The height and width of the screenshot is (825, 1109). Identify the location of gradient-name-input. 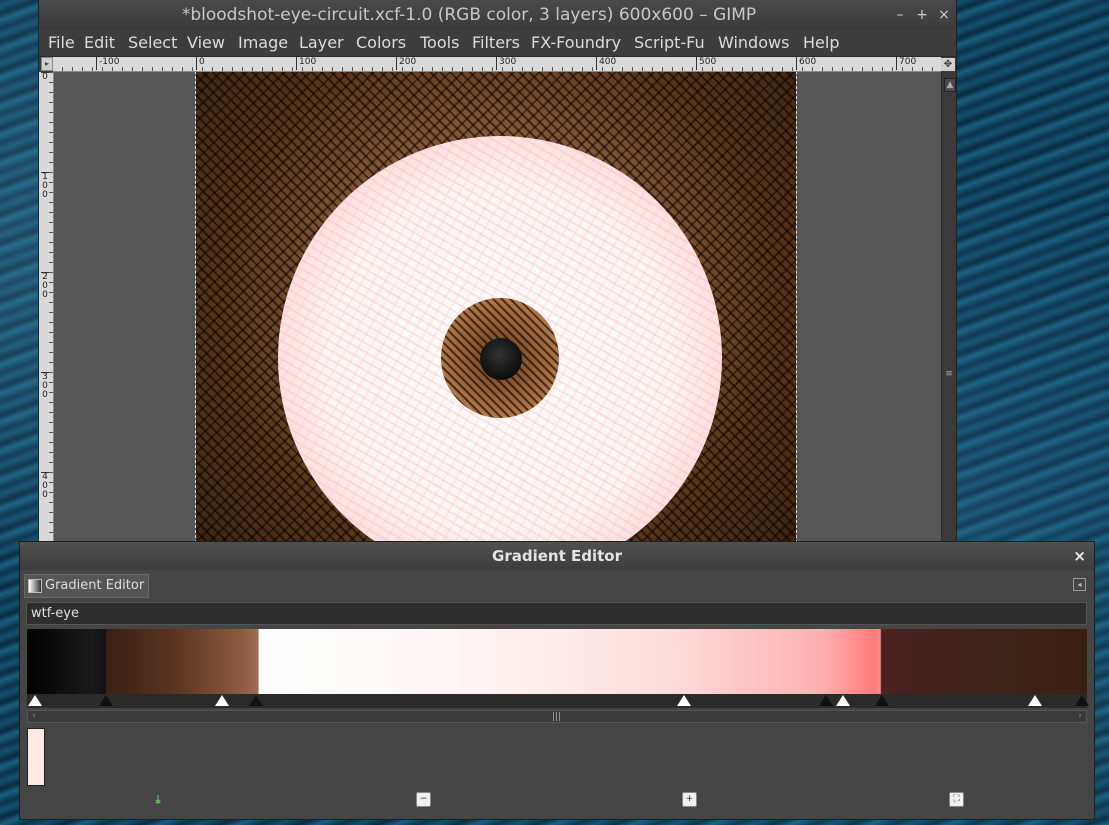
(556, 613).